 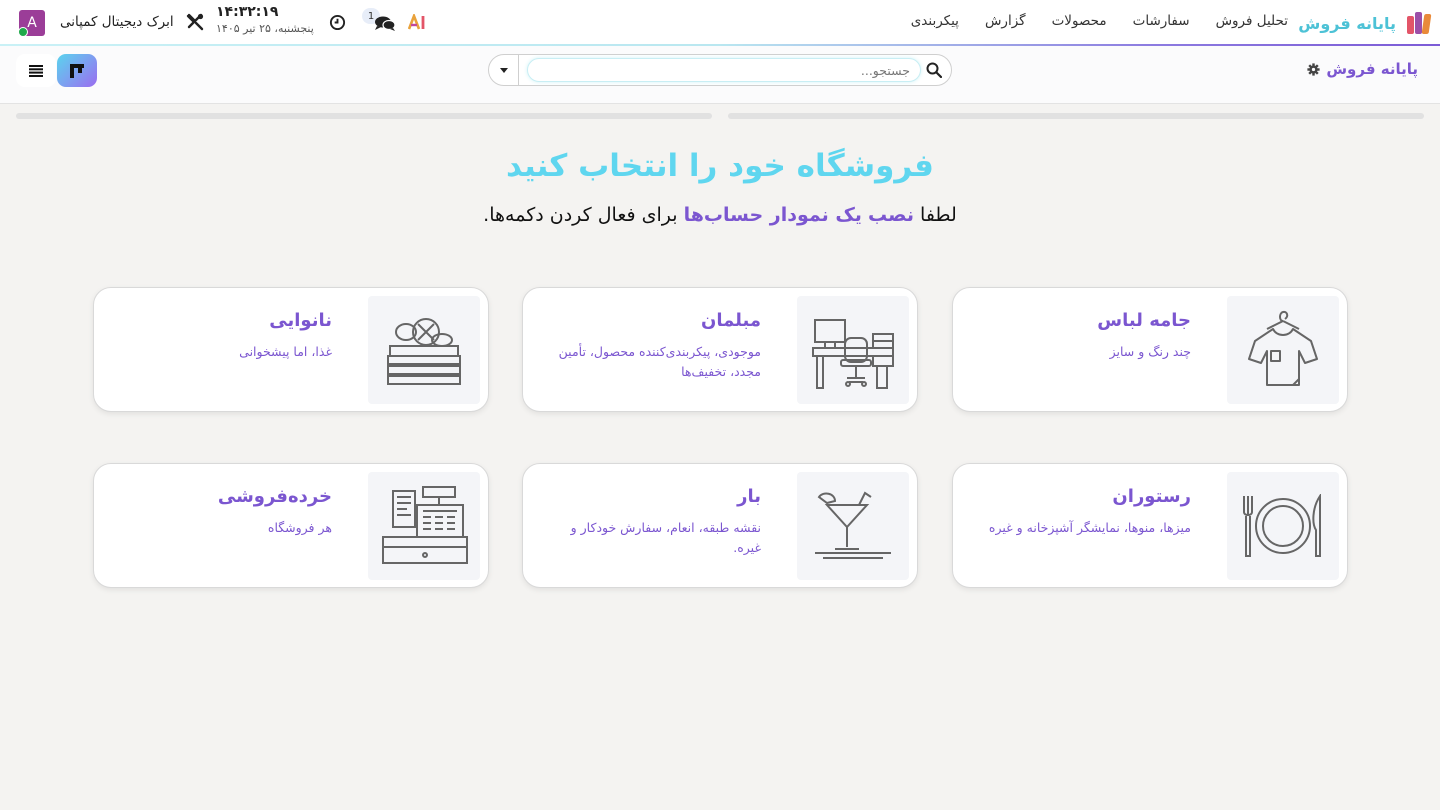 What do you see at coordinates (1313, 69) in the screenshot?
I see `gear-icon` at bounding box center [1313, 69].